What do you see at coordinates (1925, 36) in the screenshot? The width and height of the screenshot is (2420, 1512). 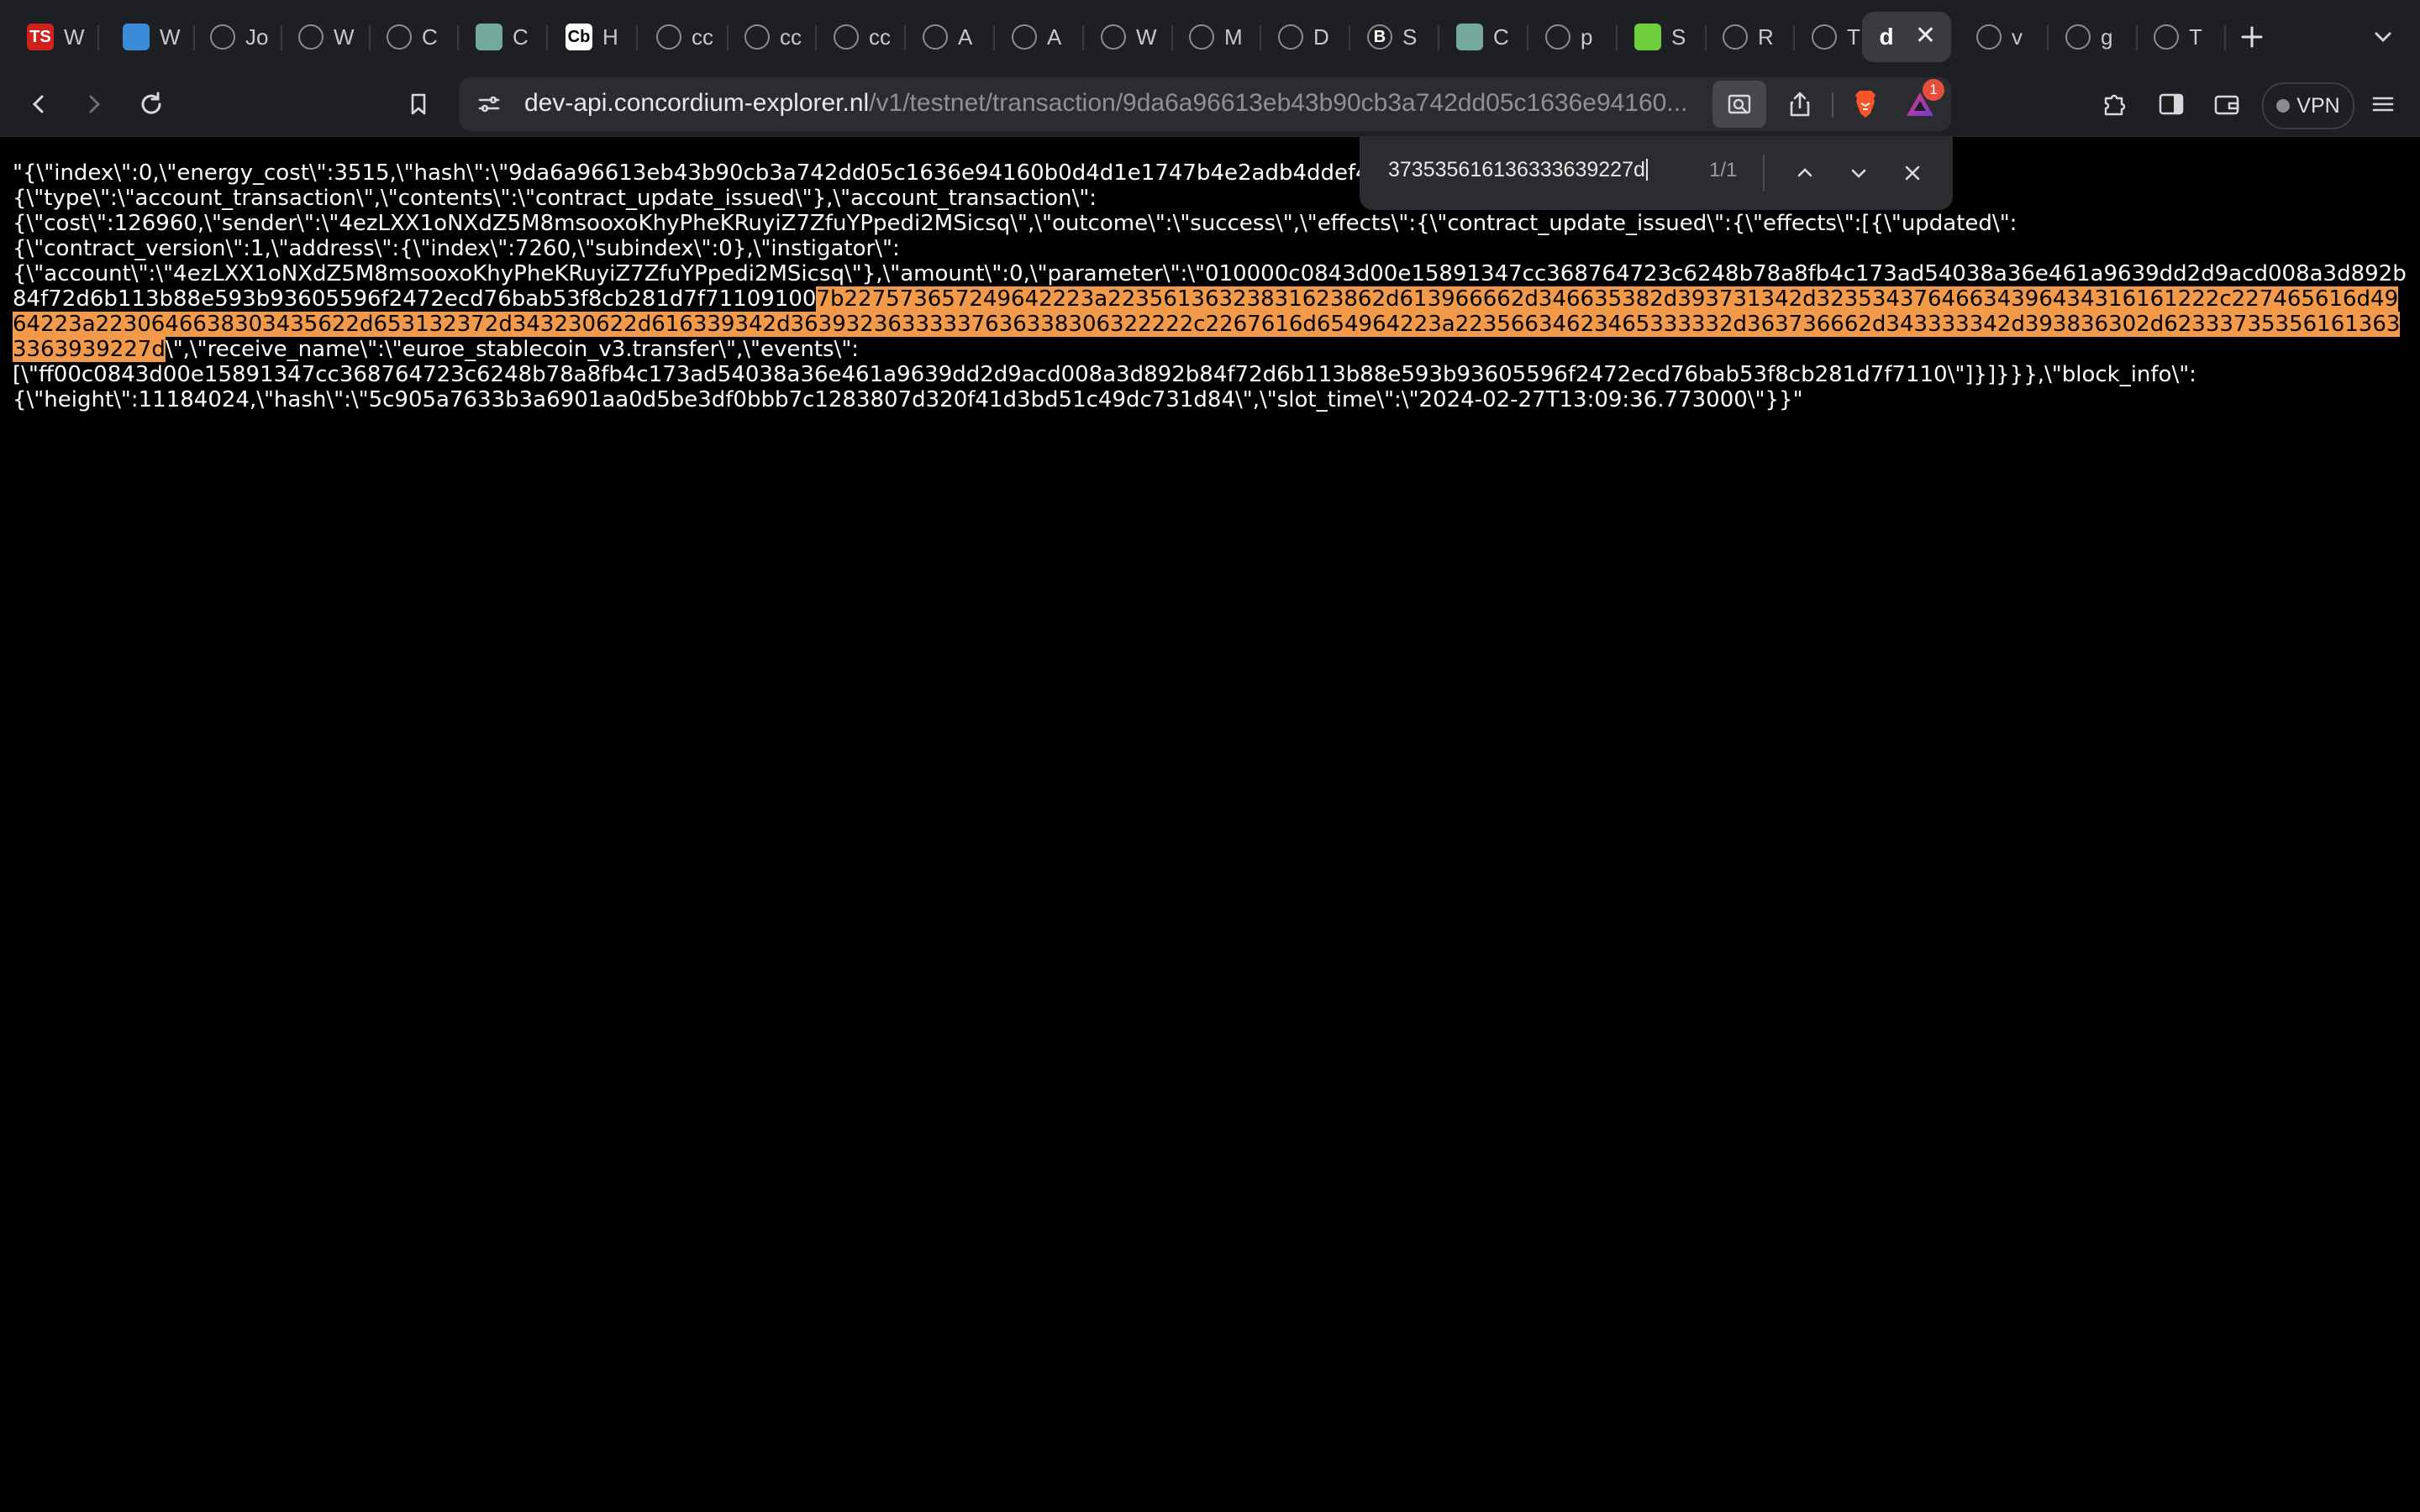 I see `close-tab-icon: ✕` at bounding box center [1925, 36].